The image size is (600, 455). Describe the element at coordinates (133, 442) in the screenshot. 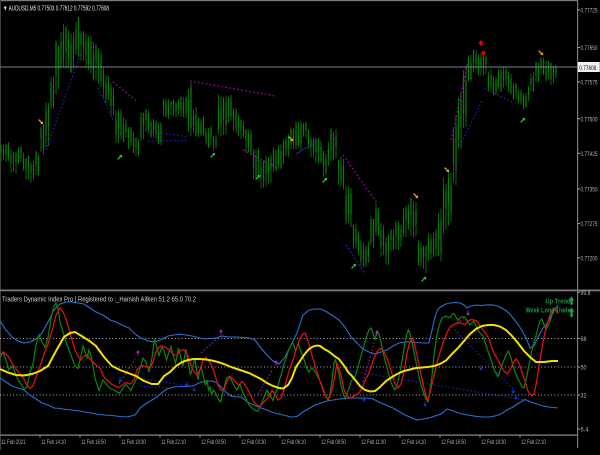

I see `svg-text: 11 Feb 19:30` at that location.